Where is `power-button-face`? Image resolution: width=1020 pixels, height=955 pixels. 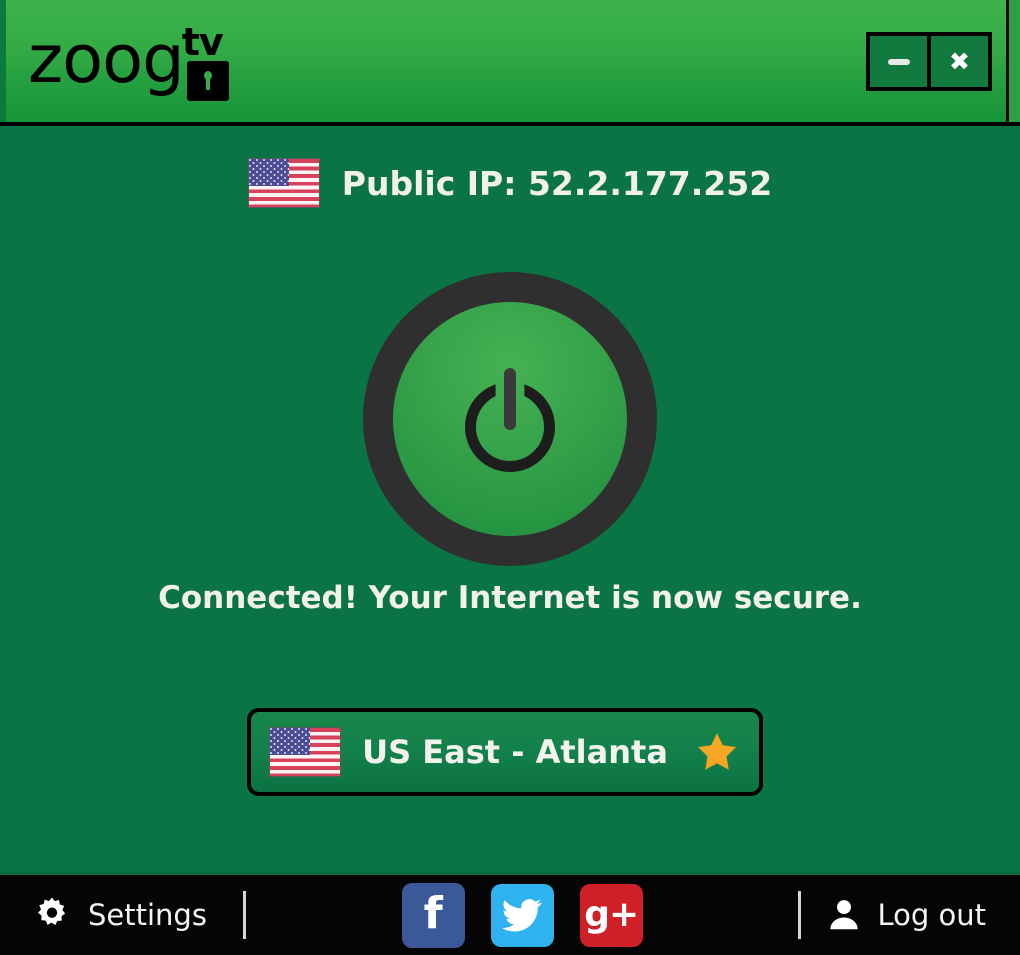
power-button-face is located at coordinates (510, 419).